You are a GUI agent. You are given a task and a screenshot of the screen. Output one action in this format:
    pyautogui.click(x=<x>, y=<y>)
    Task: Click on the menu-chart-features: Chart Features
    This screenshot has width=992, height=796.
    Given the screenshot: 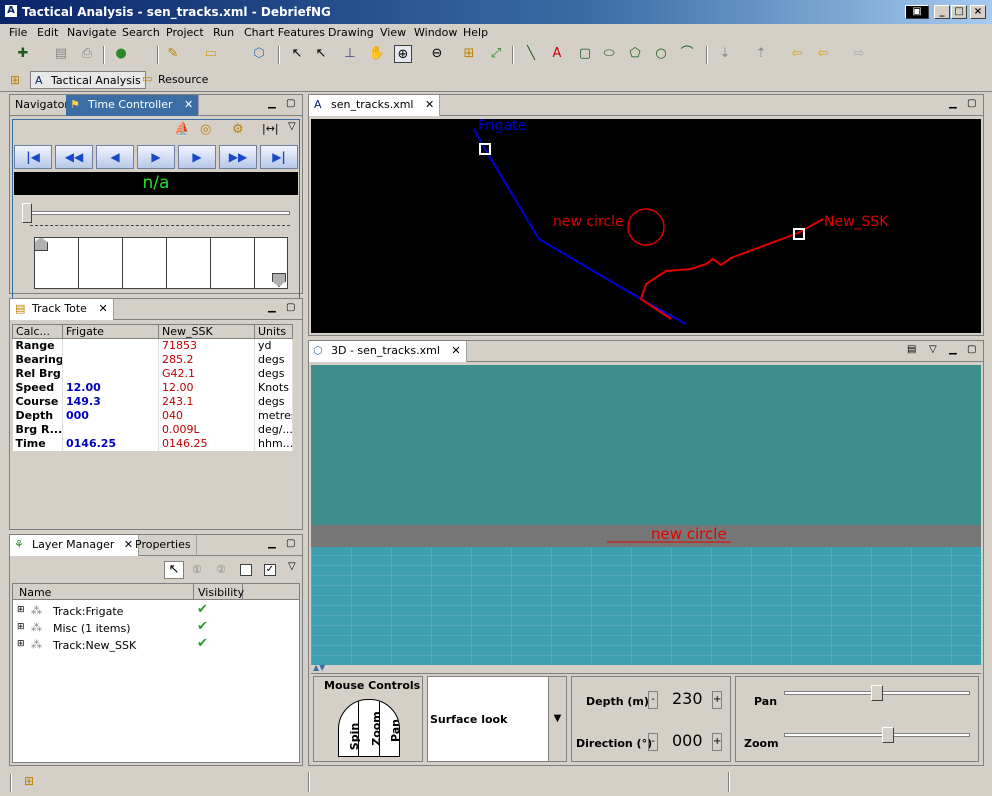 What is the action you would take?
    pyautogui.click(x=284, y=32)
    